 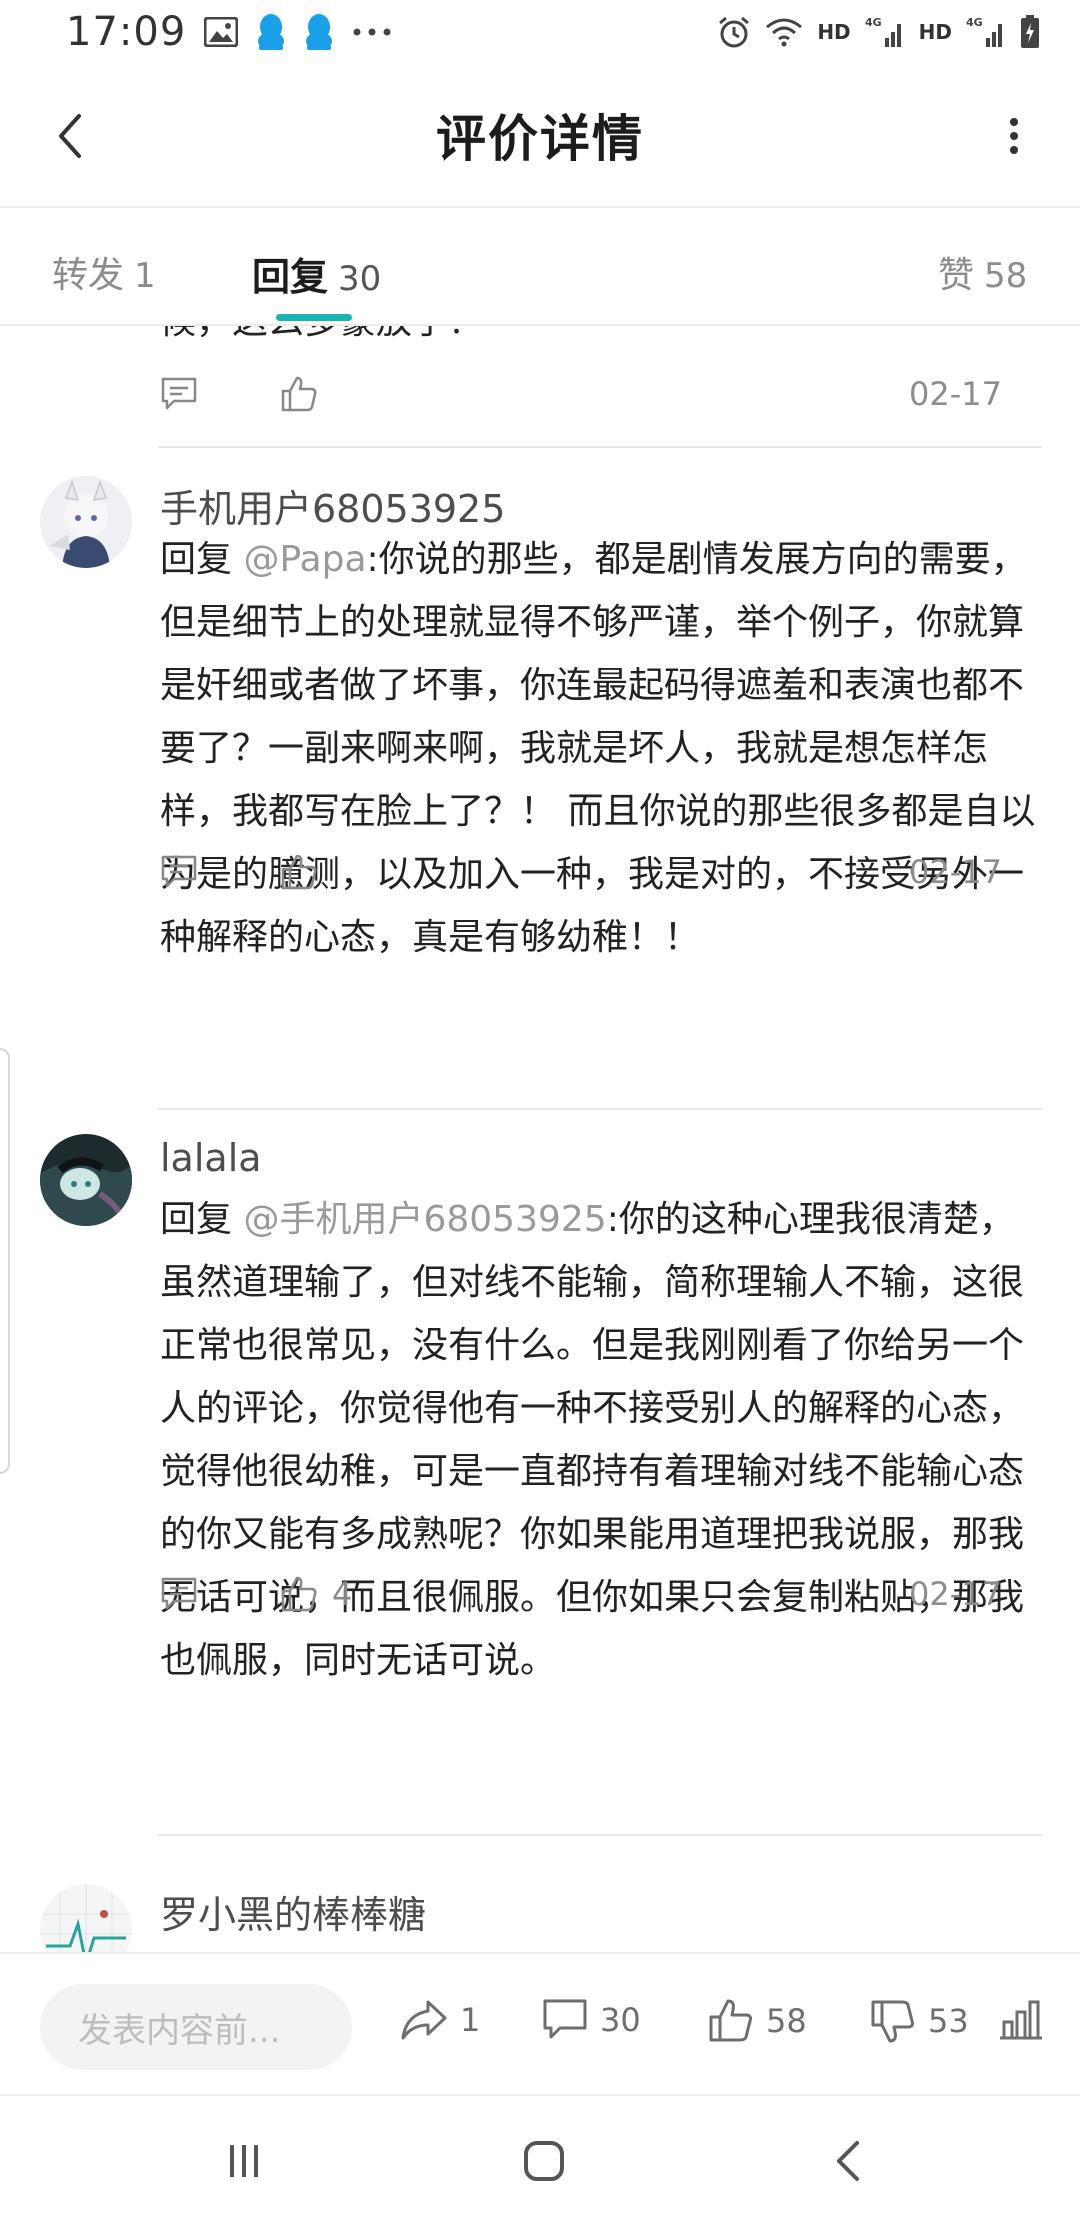 What do you see at coordinates (221, 32) in the screenshot?
I see `image-icon` at bounding box center [221, 32].